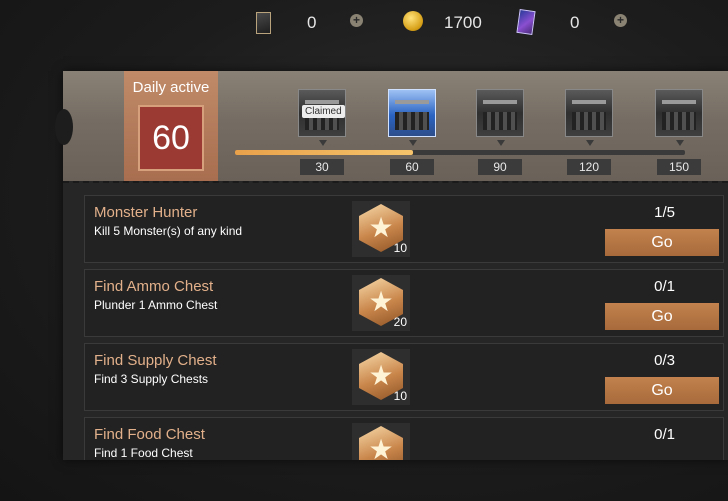 The width and height of the screenshot is (728, 501). What do you see at coordinates (463, 22) in the screenshot?
I see `gold-count: 1700` at bounding box center [463, 22].